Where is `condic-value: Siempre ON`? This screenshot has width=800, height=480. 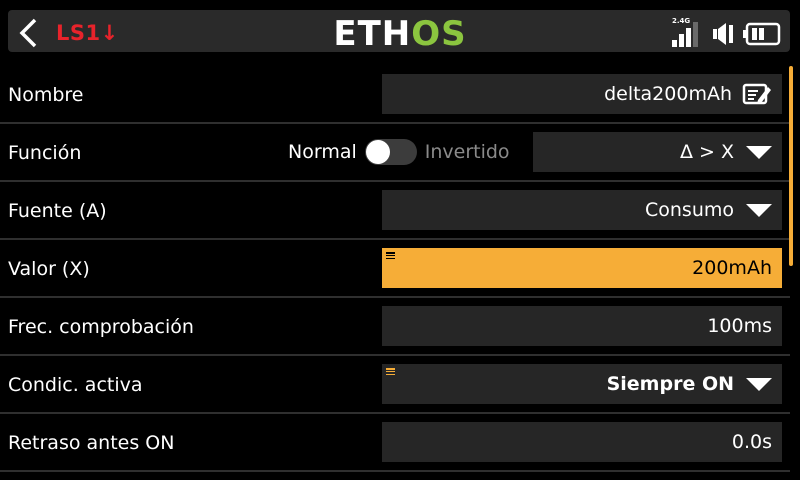
condic-value: Siempre ON is located at coordinates (670, 384).